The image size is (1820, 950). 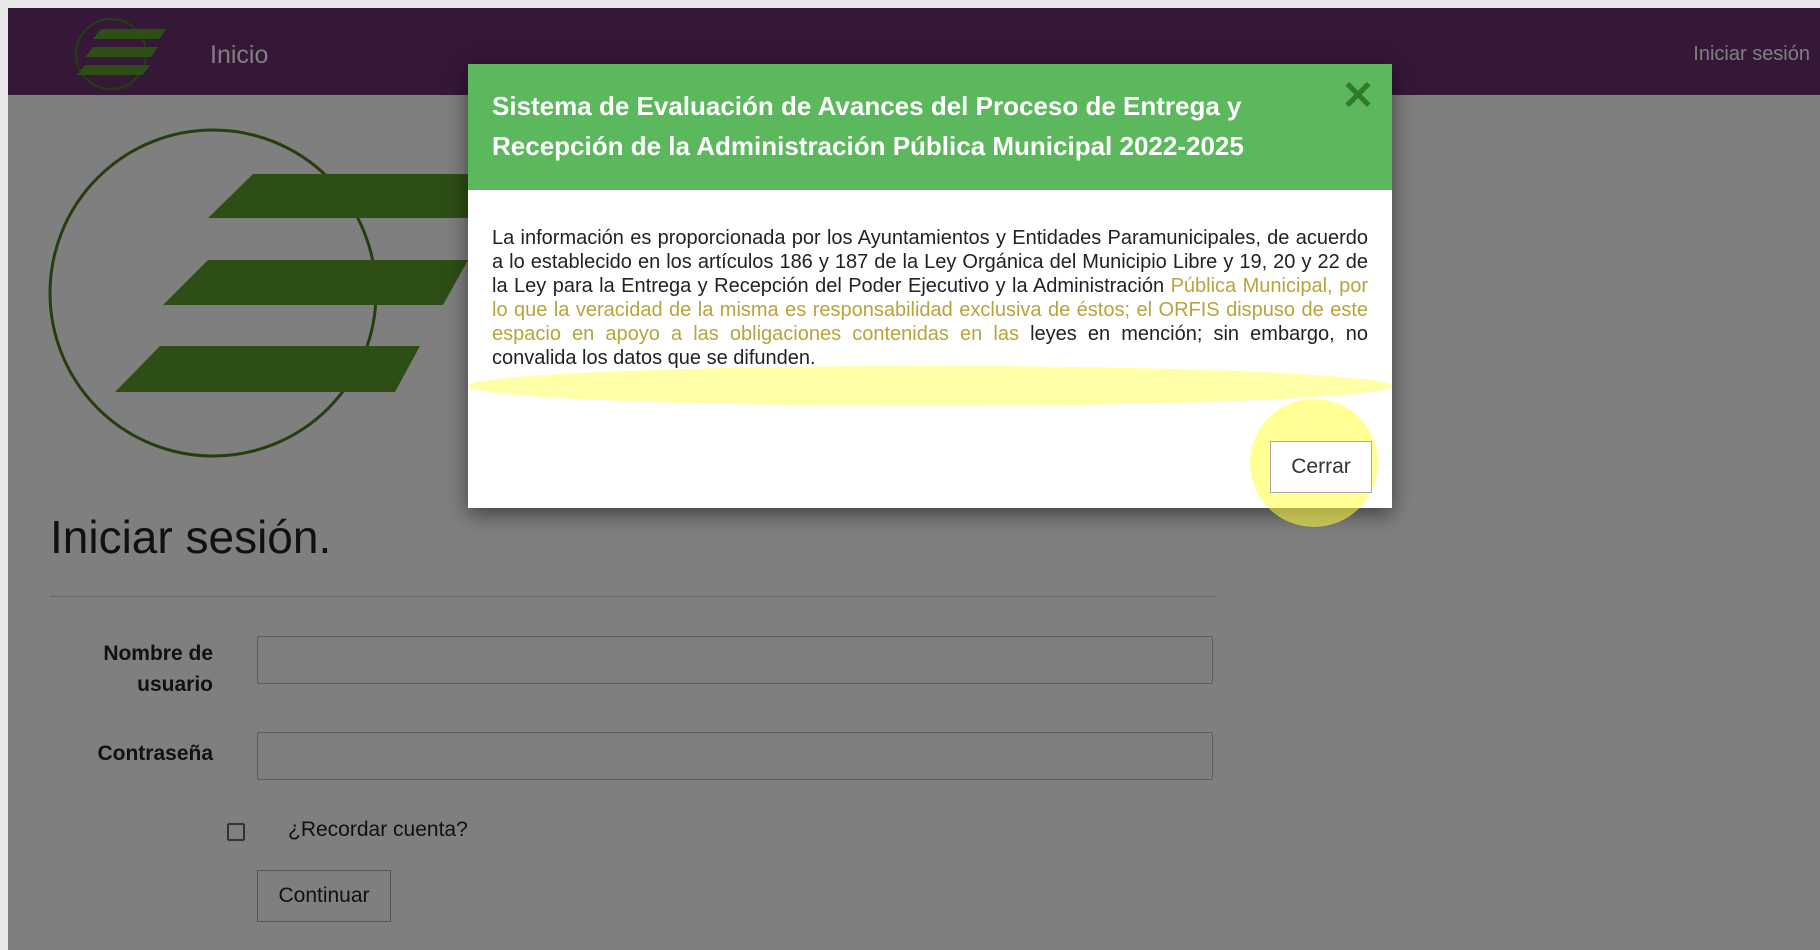 What do you see at coordinates (930, 386) in the screenshot?
I see `highlighter-mark` at bounding box center [930, 386].